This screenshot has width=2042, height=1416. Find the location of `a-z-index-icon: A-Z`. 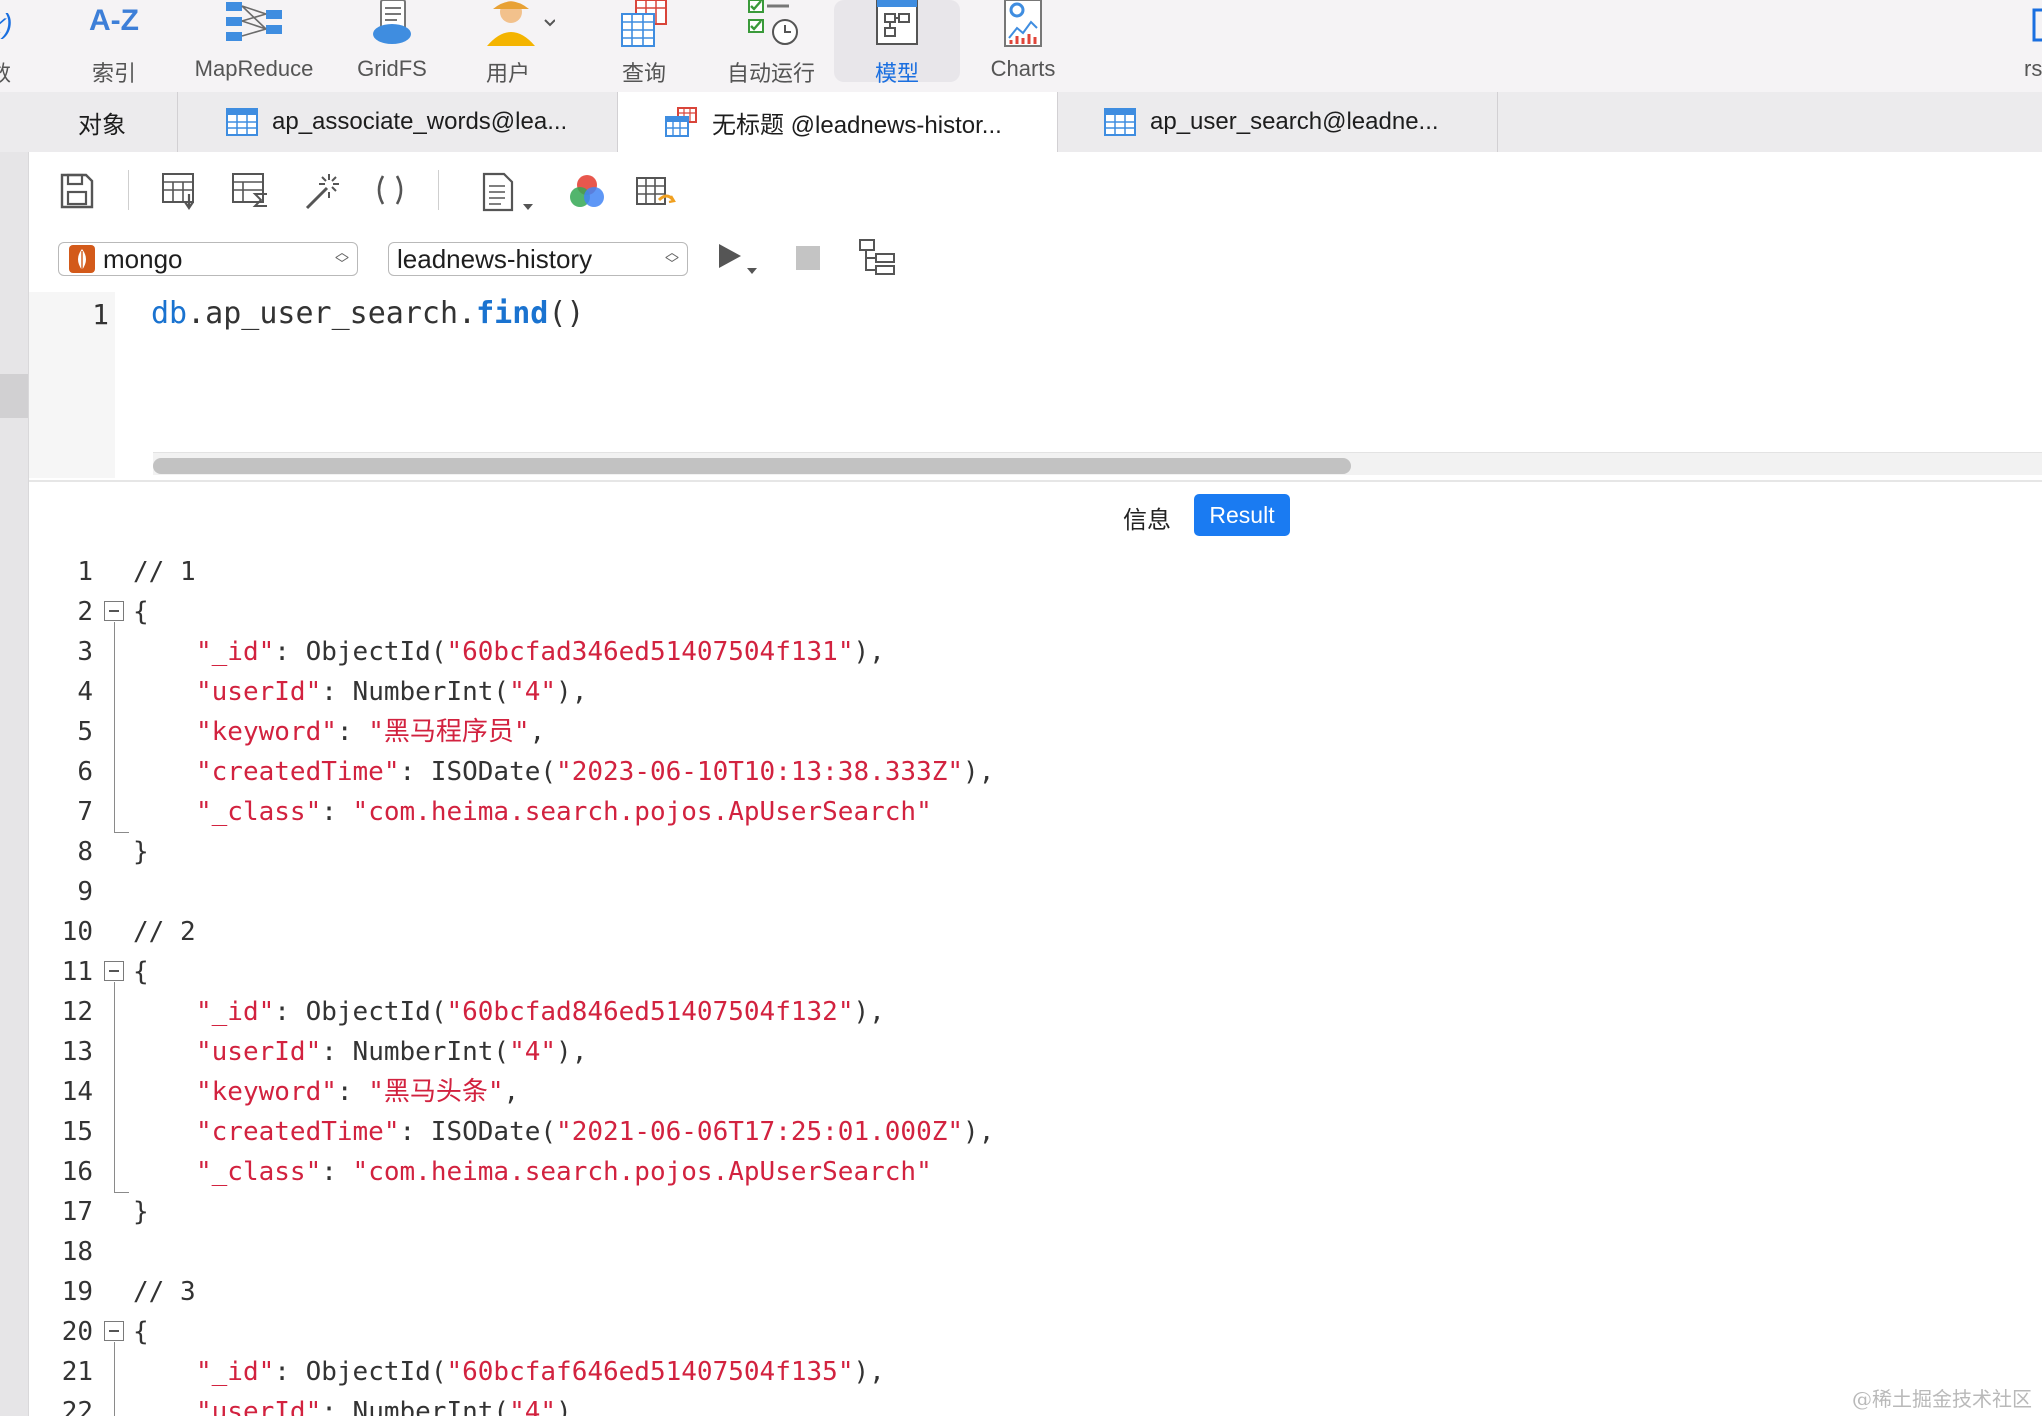

a-z-index-icon: A-Z is located at coordinates (114, 20).